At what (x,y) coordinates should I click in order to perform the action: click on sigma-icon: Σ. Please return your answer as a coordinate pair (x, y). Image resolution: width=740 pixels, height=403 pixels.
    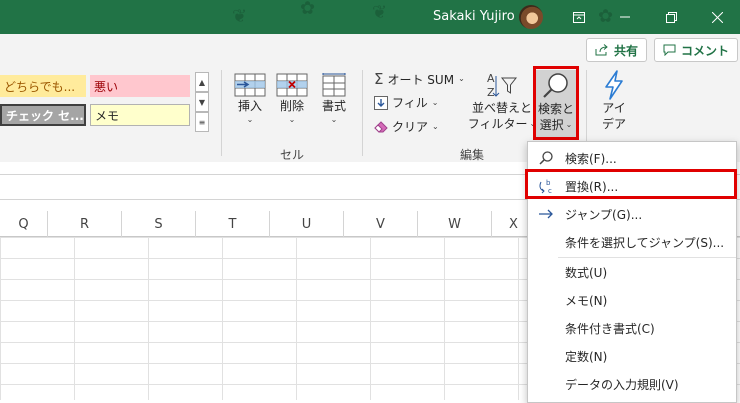
    Looking at the image, I should click on (379, 79).